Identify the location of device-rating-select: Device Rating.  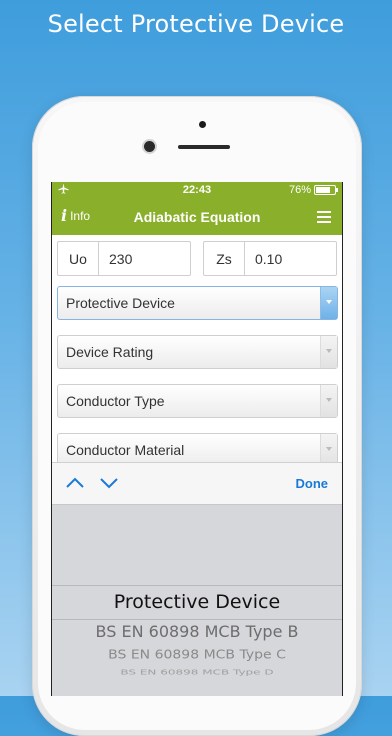
(197, 352).